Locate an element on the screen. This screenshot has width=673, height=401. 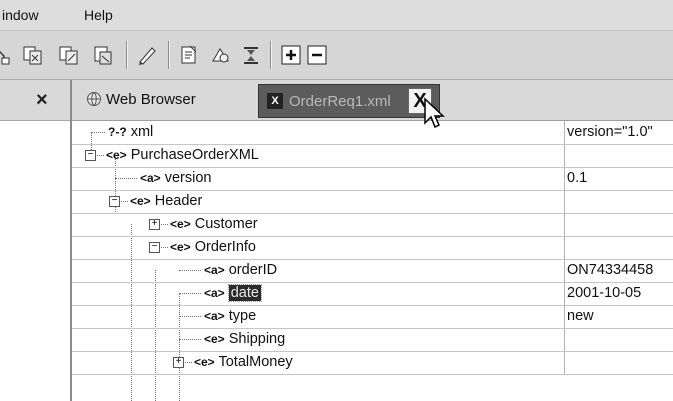
copy-element-icon is located at coordinates (33, 55).